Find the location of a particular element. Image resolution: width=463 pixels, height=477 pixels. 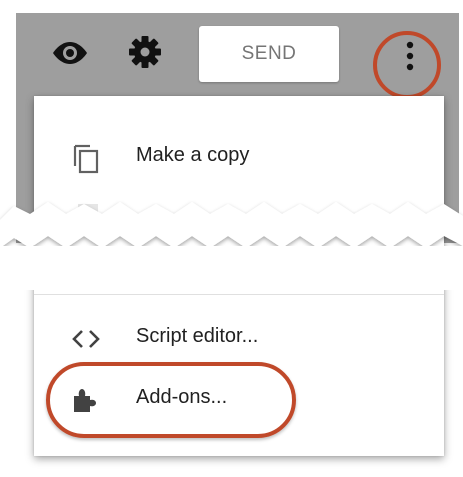

more-button-highlight-ring is located at coordinates (407, 65).